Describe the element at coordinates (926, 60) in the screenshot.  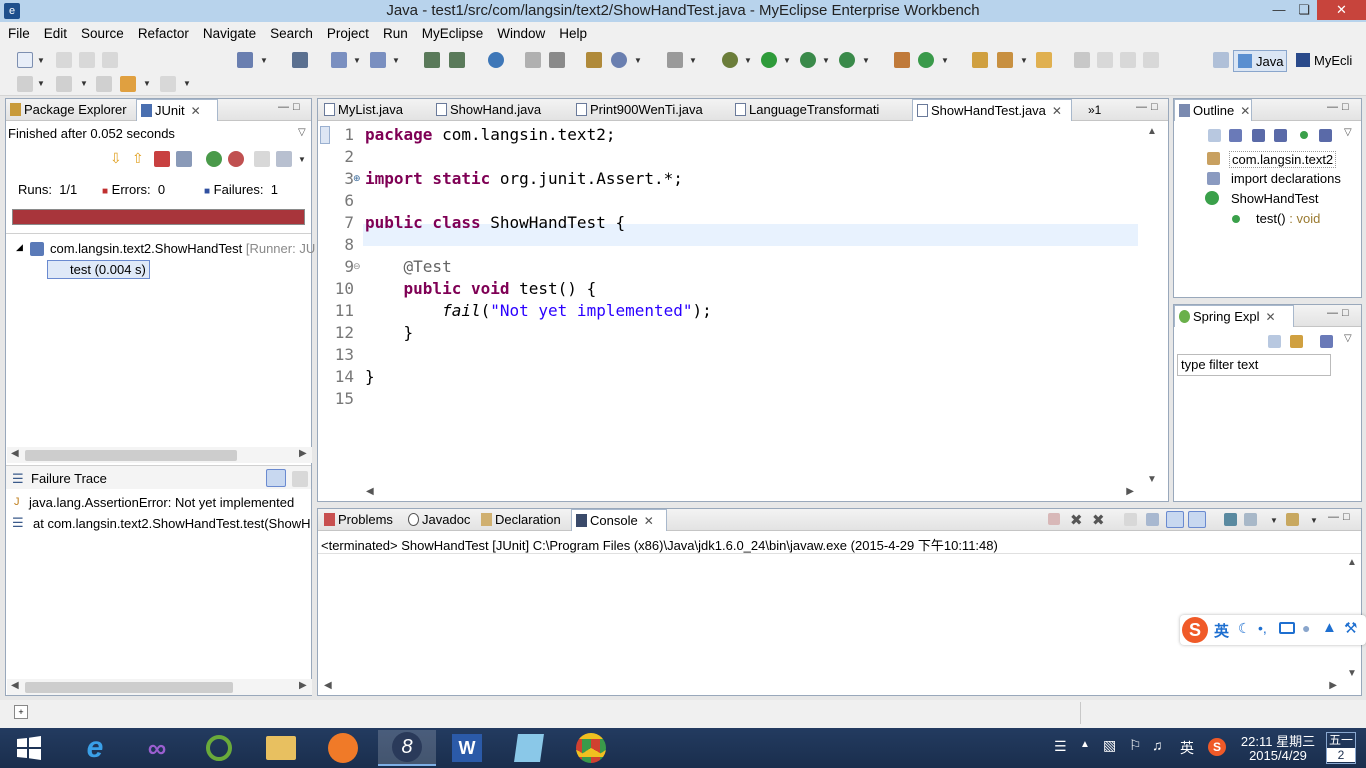
I see `new-java-icon` at that location.